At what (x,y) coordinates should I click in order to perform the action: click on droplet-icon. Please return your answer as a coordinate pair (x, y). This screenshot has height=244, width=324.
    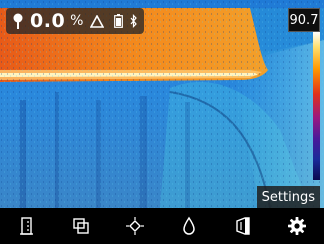
    Looking at the image, I should click on (189, 225).